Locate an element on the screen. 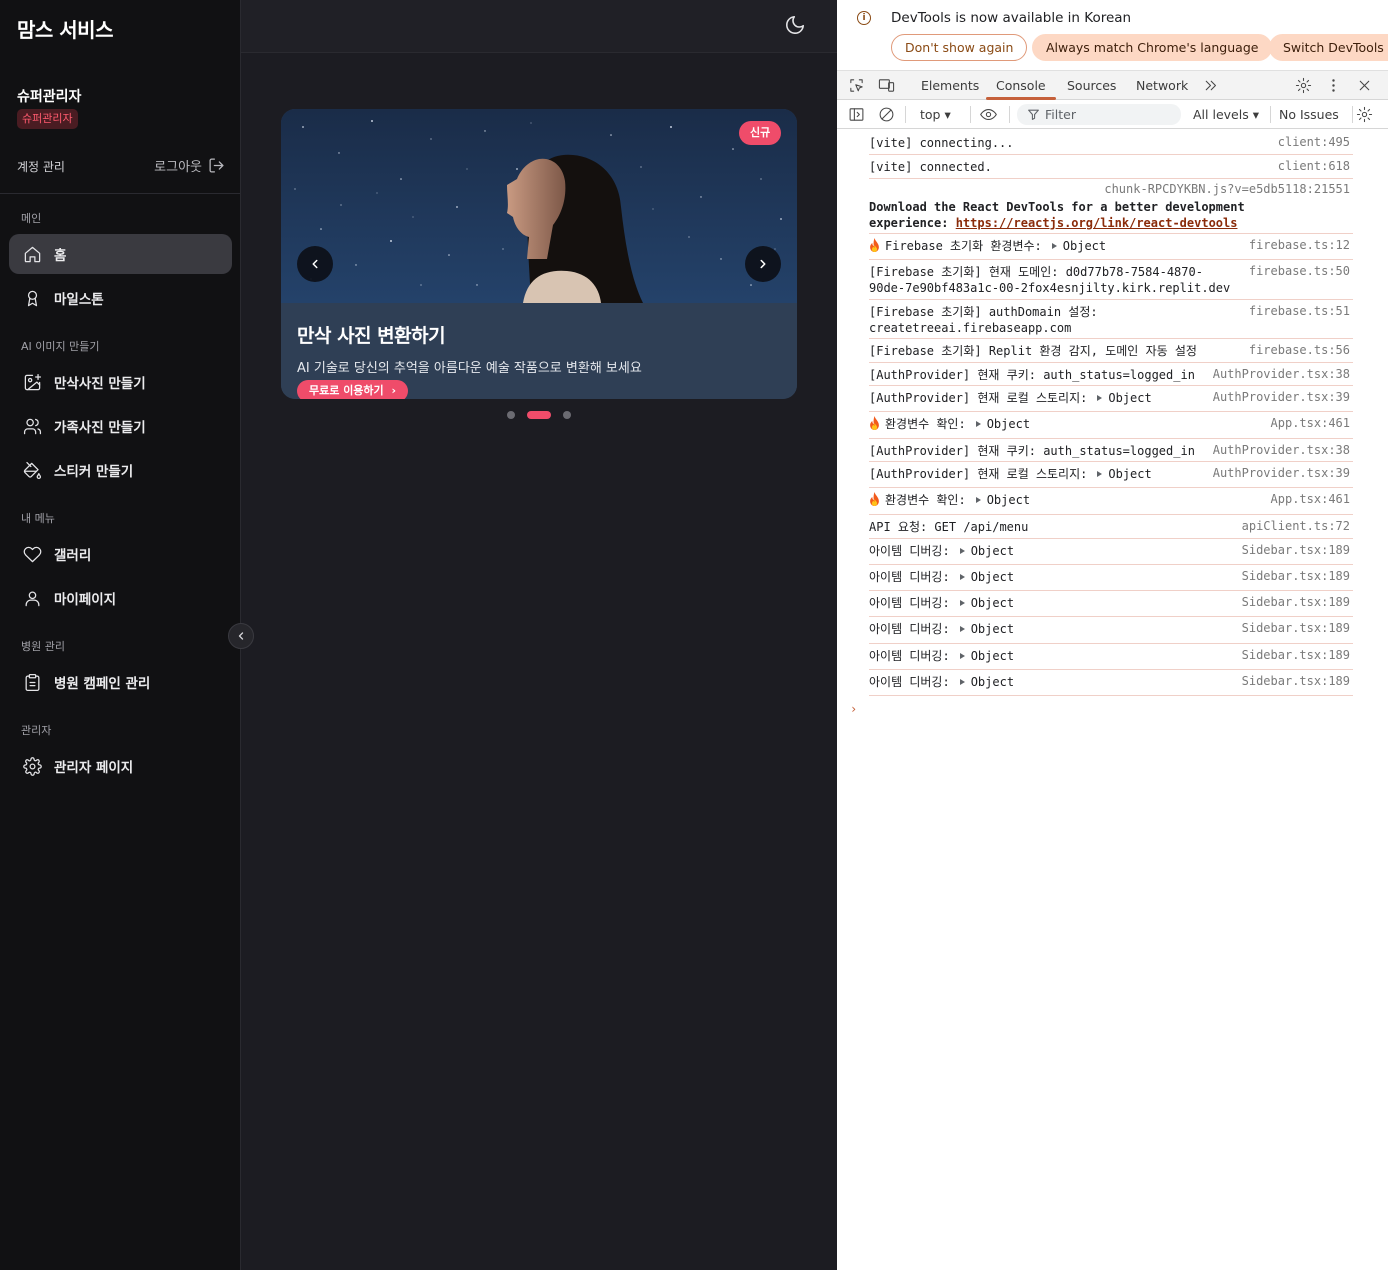 This screenshot has height=1270, width=1388. sidebar-item-maternity-photo: 만삭사진 만들기 is located at coordinates (120, 382).